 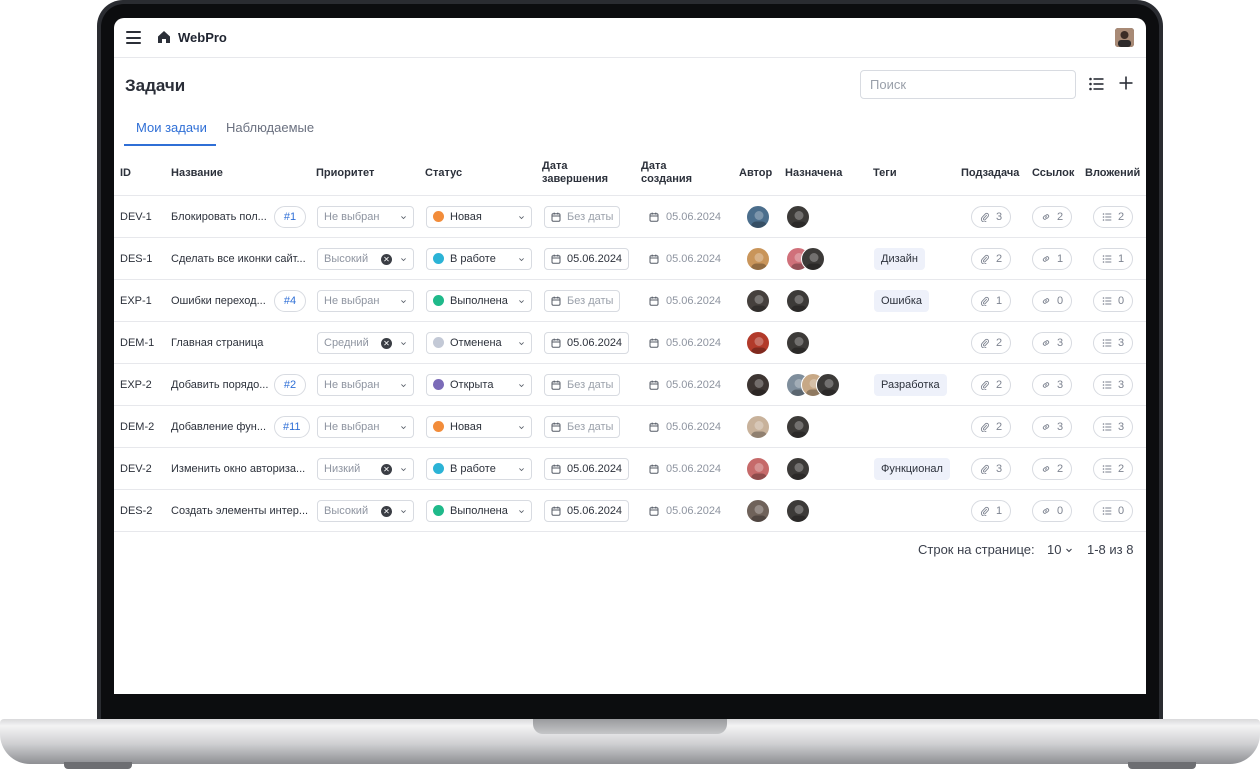 I want to click on task-title: Главная страница, so click(x=241, y=342).